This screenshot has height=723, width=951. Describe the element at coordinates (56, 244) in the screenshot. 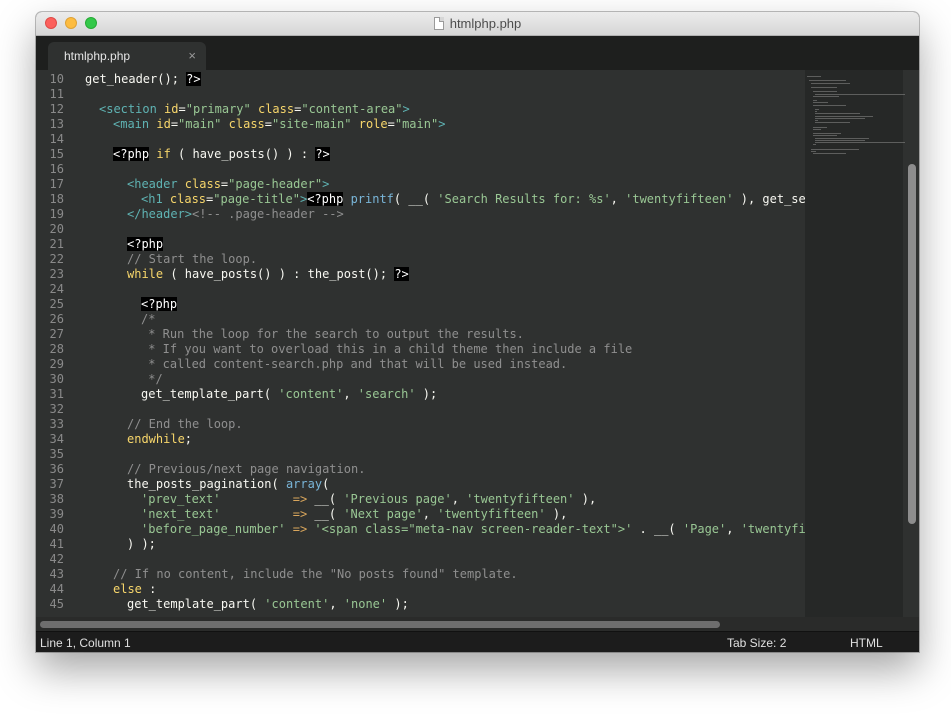

I see `line-number: 21` at that location.